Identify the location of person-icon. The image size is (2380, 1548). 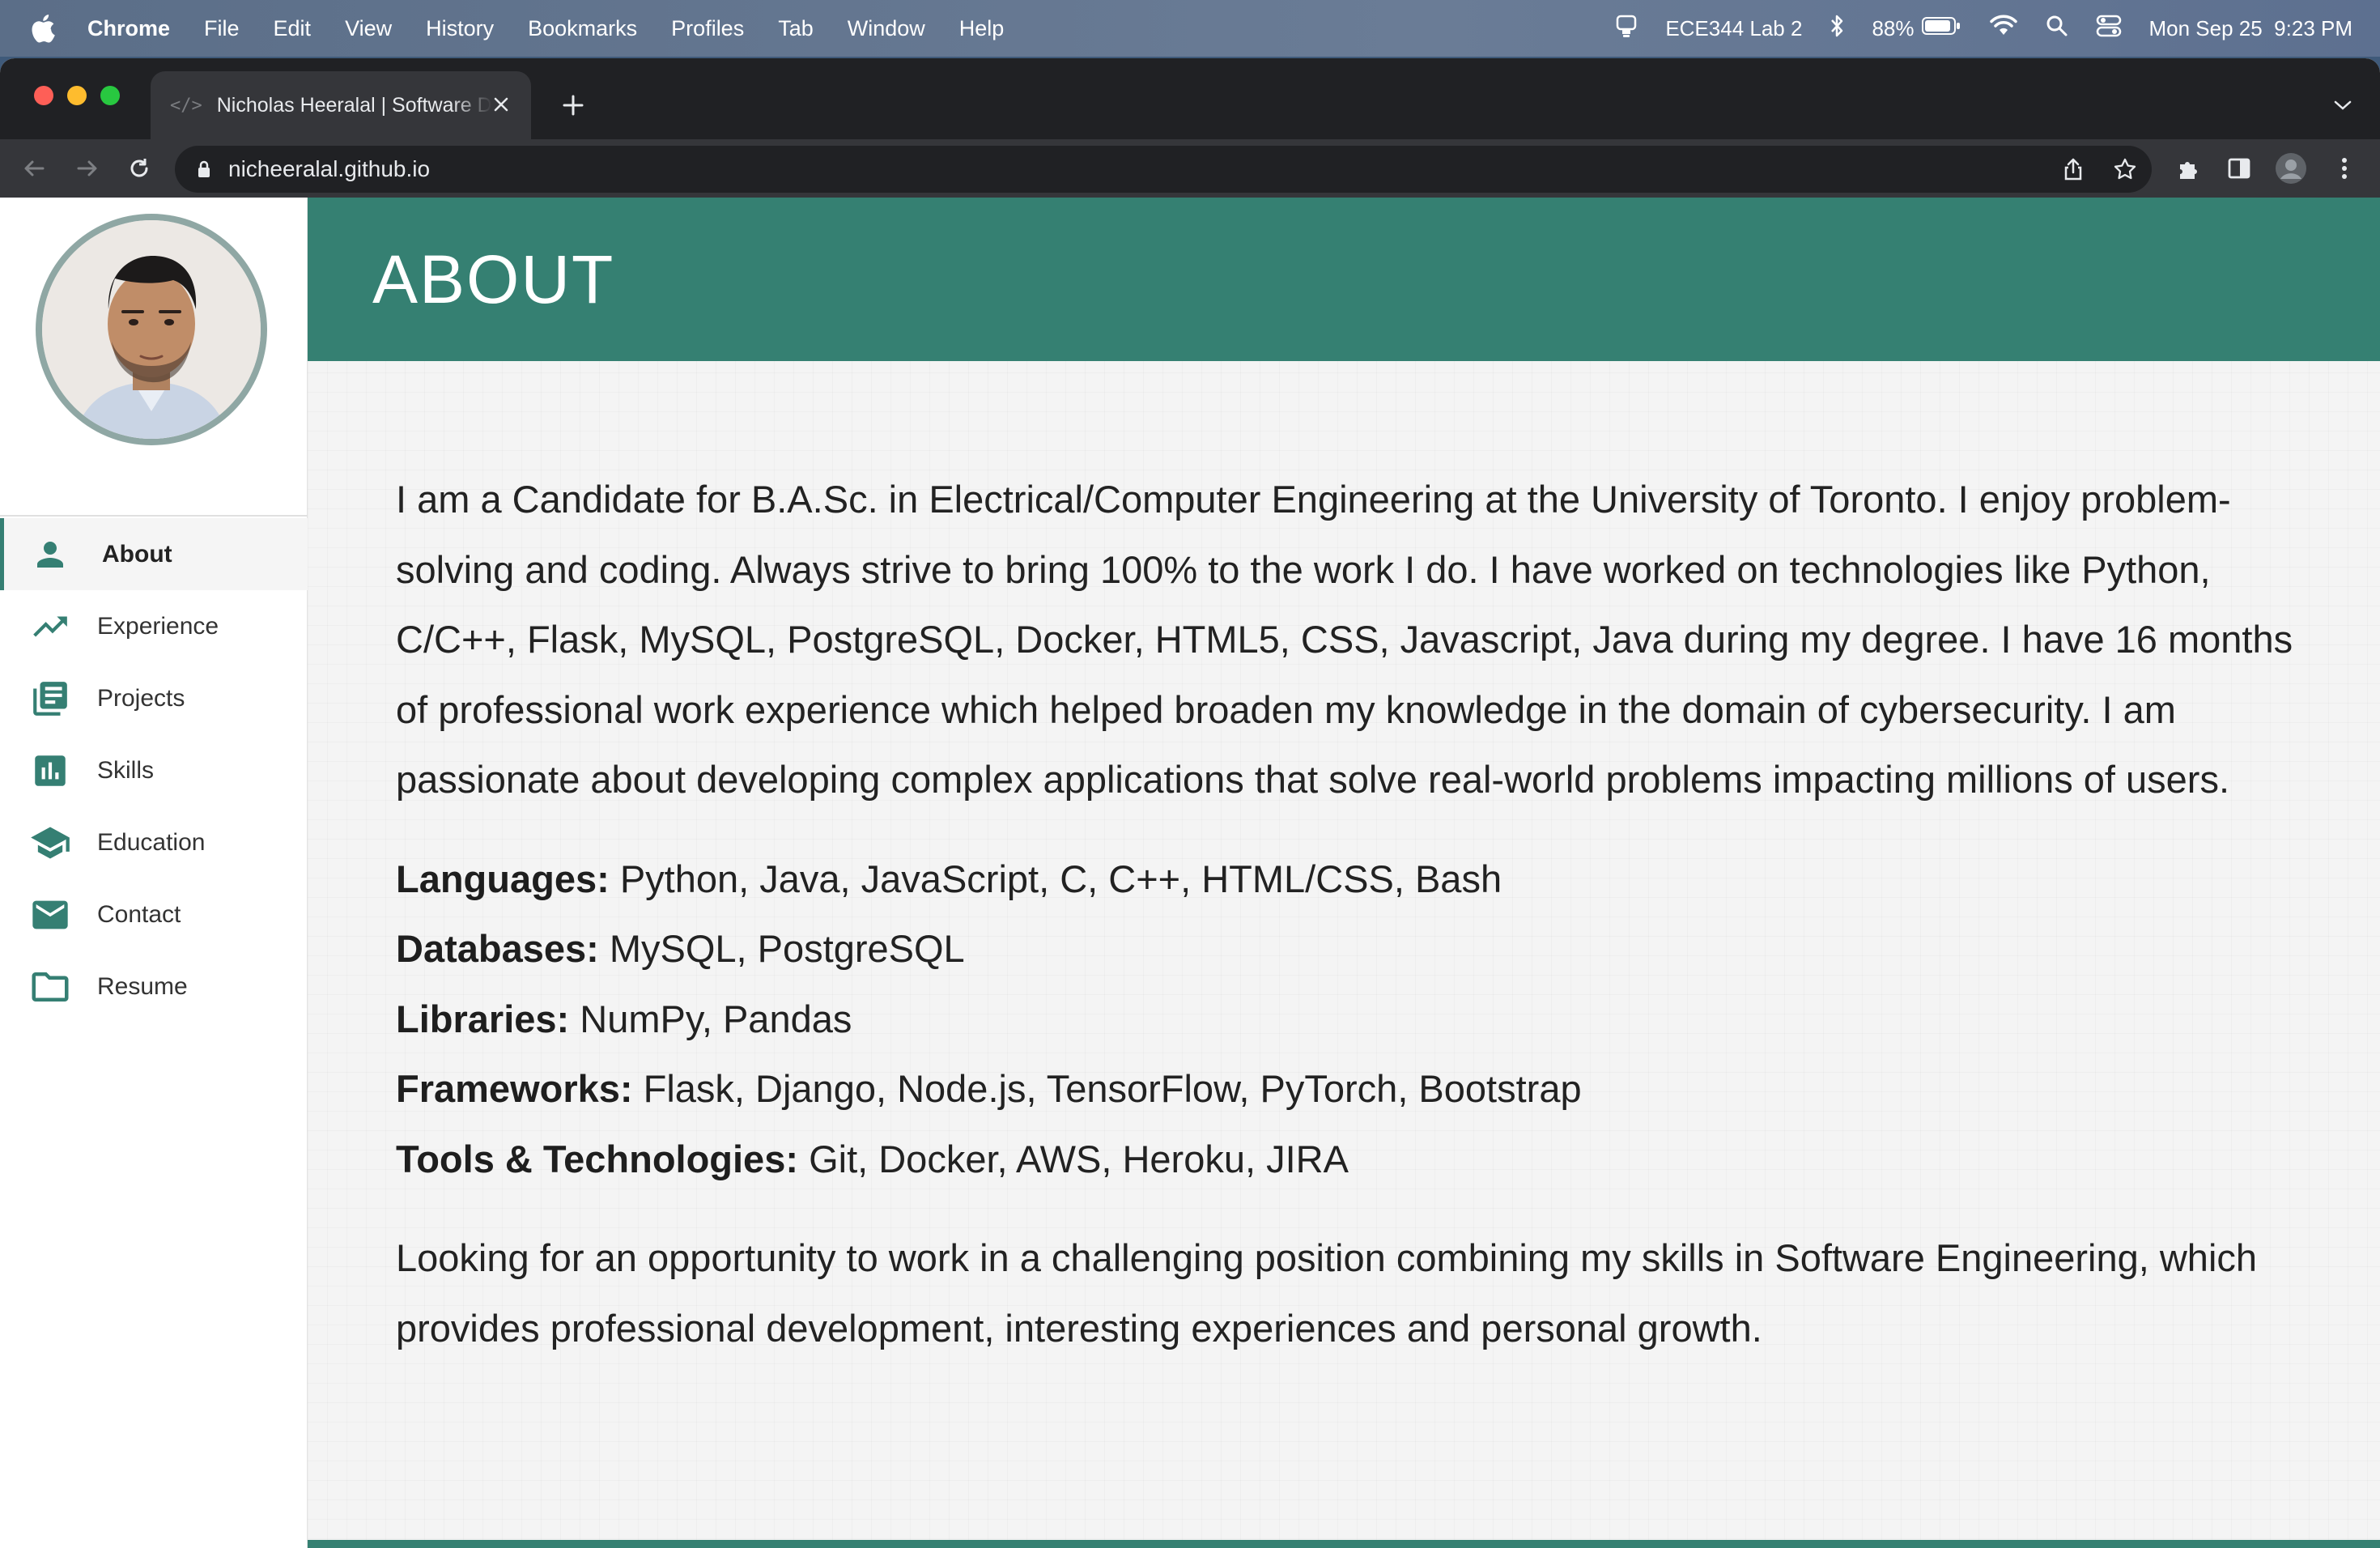
(50, 554).